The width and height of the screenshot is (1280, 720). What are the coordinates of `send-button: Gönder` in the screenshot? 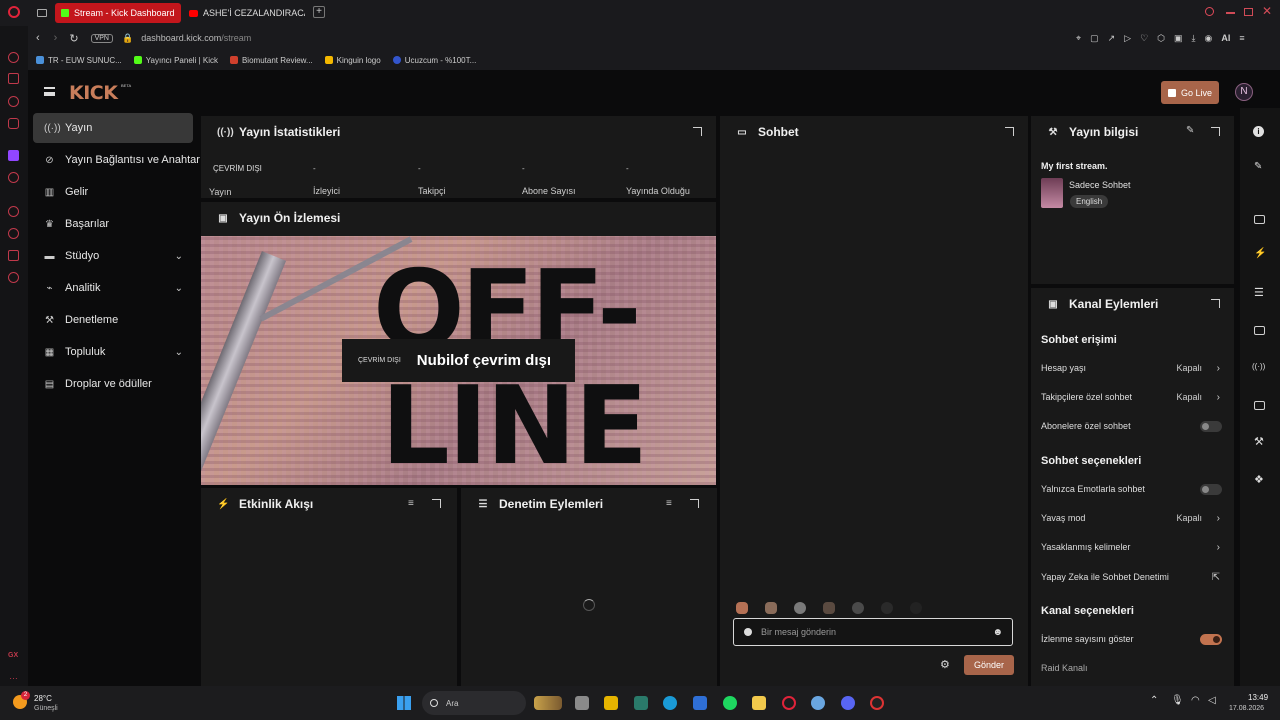 It's located at (989, 665).